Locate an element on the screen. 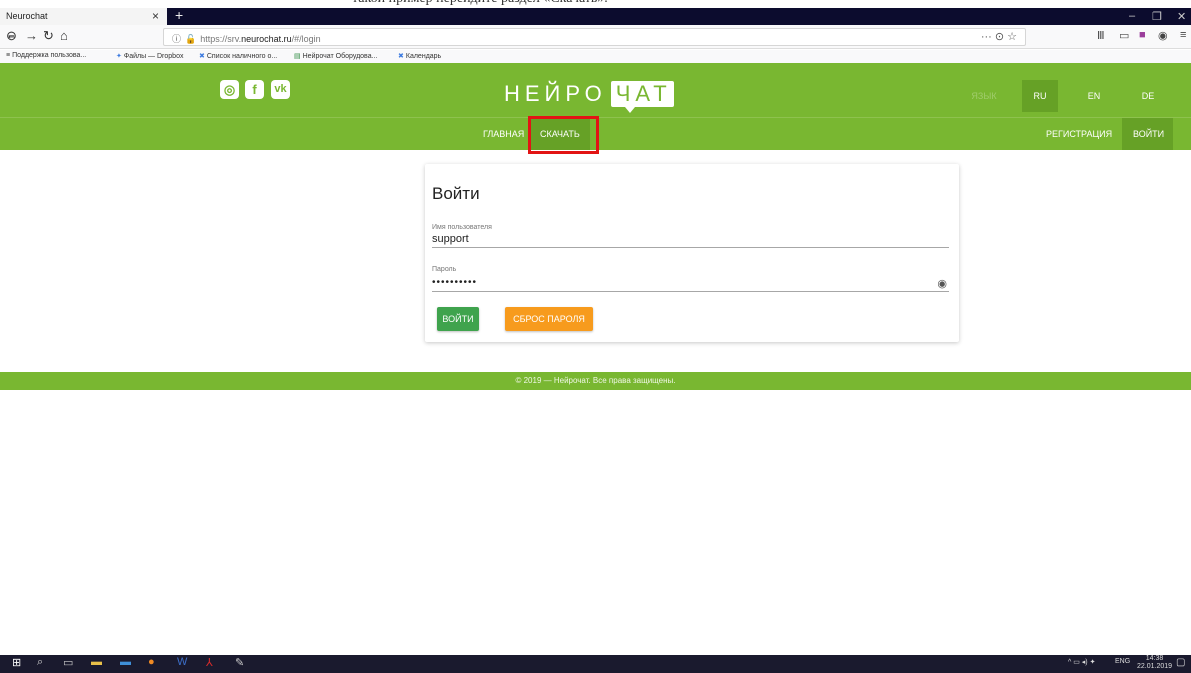 This screenshot has width=1191, height=673. file-explorer-icon: ▬ is located at coordinates (96, 662).